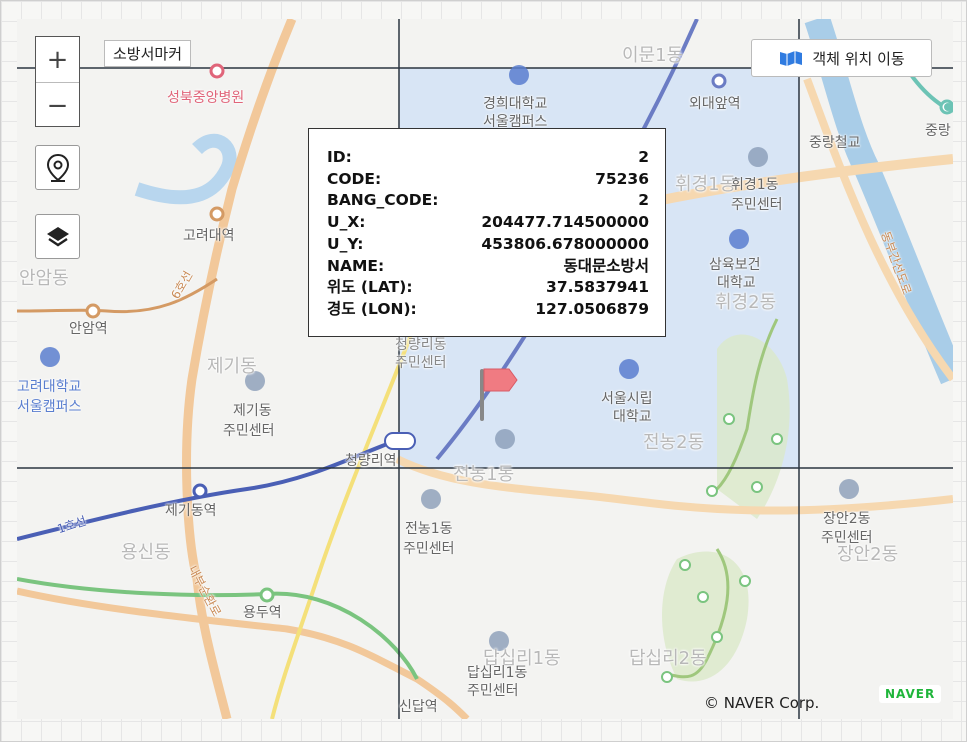 The width and height of the screenshot is (967, 742). What do you see at coordinates (735, 265) in the screenshot?
I see `map-label: 삼육보건` at bounding box center [735, 265].